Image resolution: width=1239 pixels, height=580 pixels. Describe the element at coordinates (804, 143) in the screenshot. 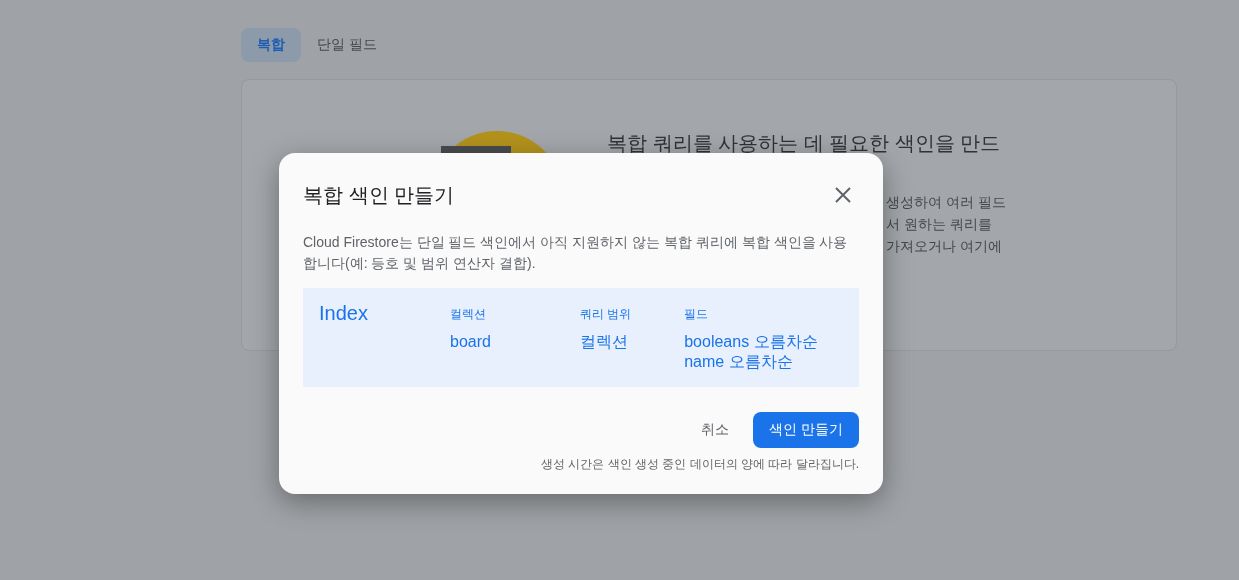

I see `card-heading: 복합 쿼리를 사용하는 데 필요한 색인을 만드` at that location.